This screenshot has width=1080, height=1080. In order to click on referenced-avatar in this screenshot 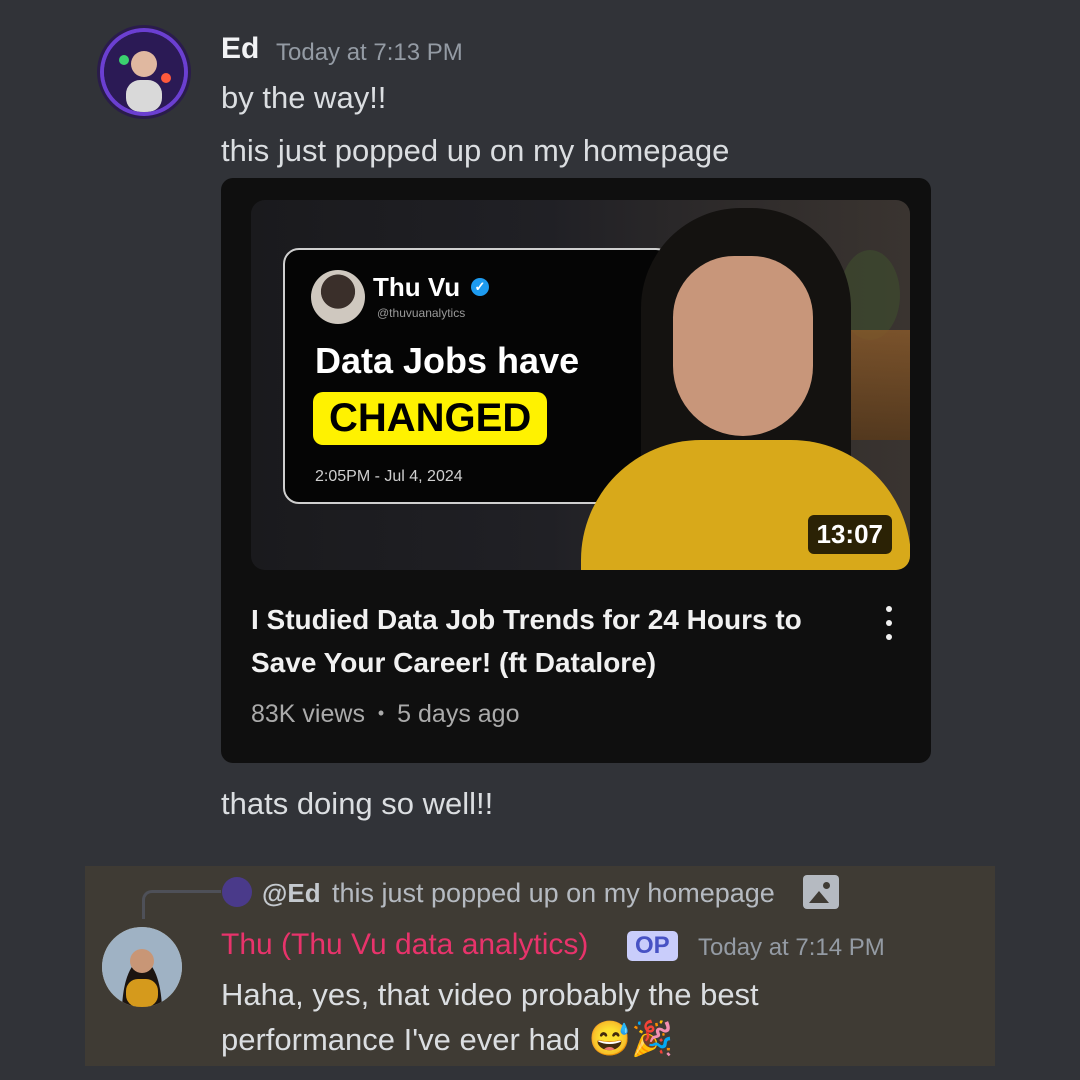, I will do `click(237, 892)`.